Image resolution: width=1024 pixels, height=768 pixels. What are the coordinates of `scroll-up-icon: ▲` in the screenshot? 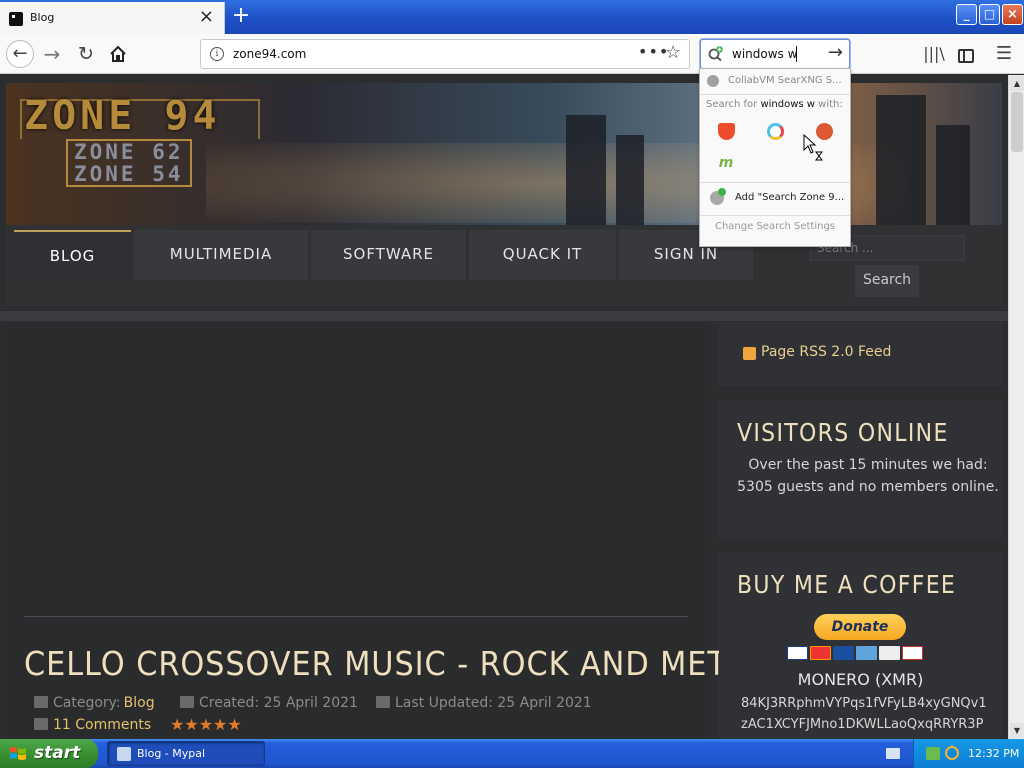 It's located at (1017, 83).